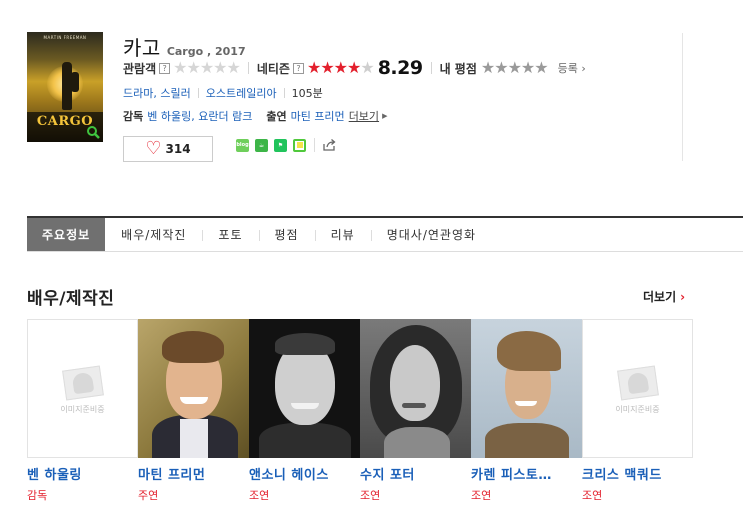 The width and height of the screenshot is (743, 526). What do you see at coordinates (75, 82) in the screenshot?
I see `poster-child-figure` at bounding box center [75, 82].